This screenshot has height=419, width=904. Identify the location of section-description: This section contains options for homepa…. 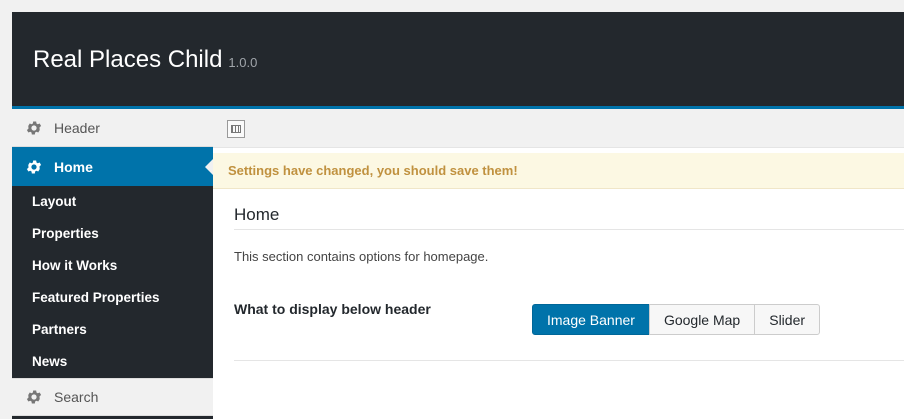
(361, 256).